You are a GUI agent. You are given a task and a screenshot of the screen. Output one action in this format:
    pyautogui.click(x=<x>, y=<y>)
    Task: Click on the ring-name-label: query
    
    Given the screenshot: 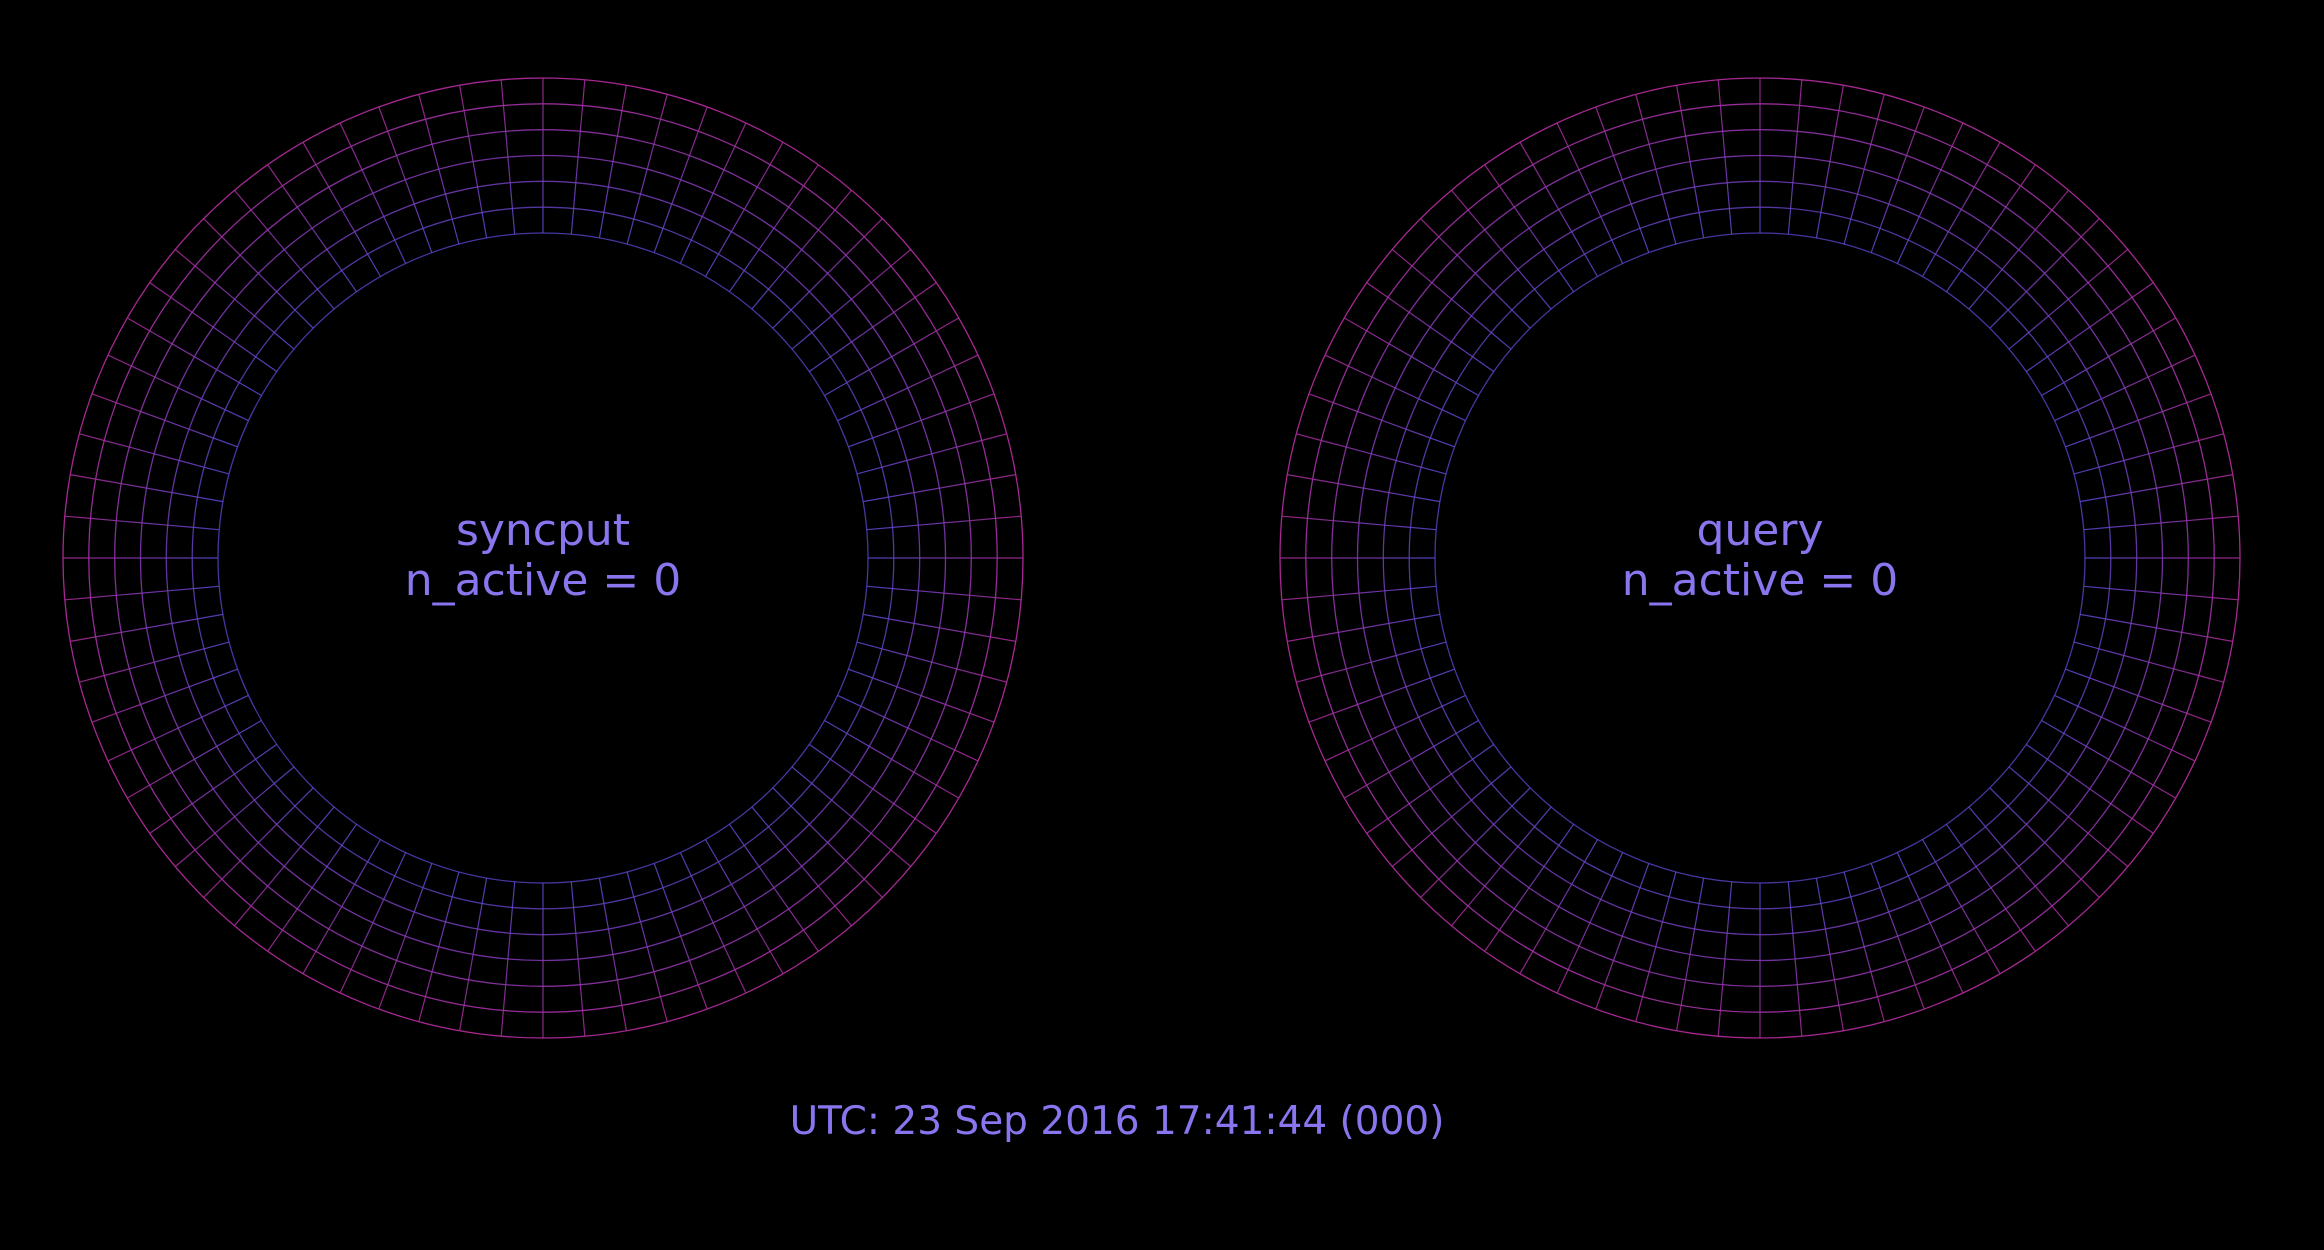 What is the action you would take?
    pyautogui.click(x=1759, y=530)
    